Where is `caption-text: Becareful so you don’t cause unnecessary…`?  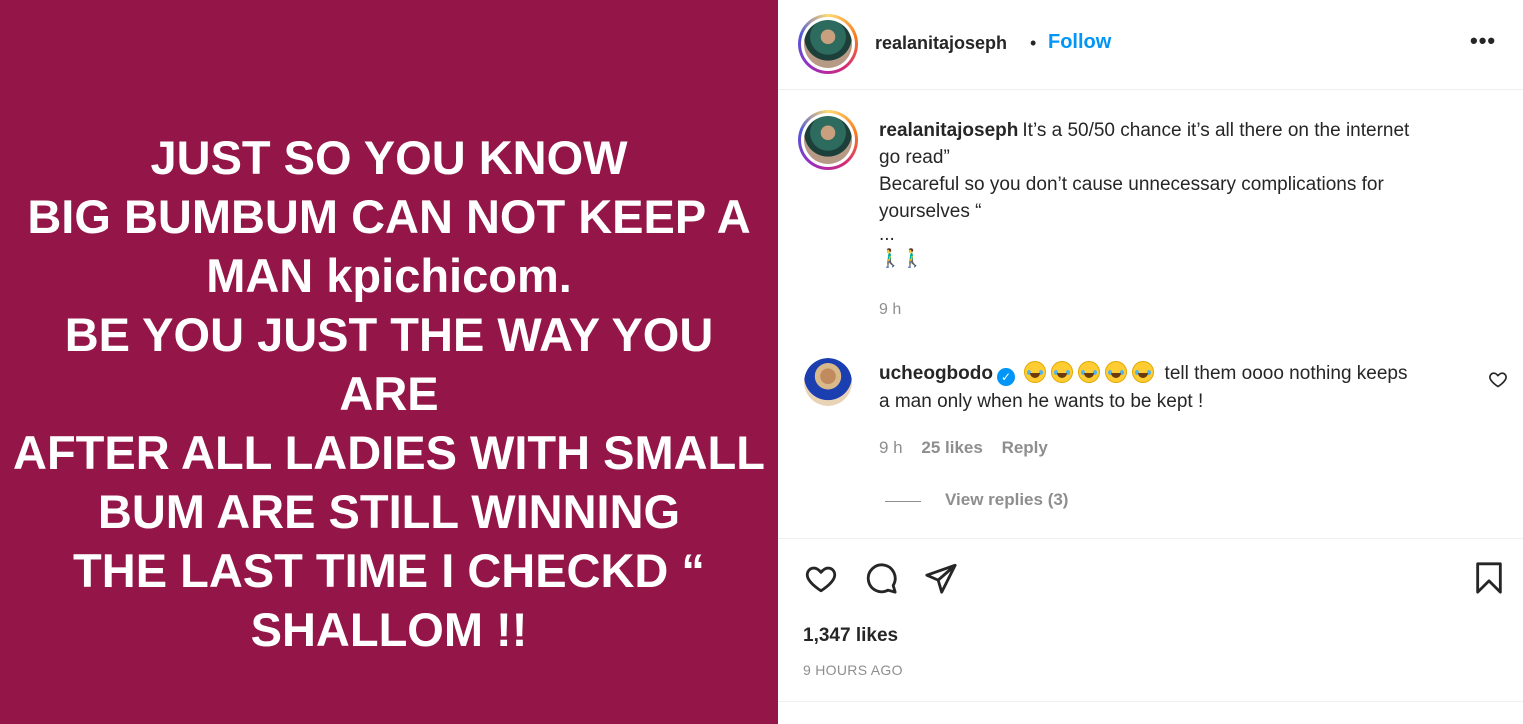
caption-text: Becareful so you don’t cause unnecessary… is located at coordinates (1131, 184).